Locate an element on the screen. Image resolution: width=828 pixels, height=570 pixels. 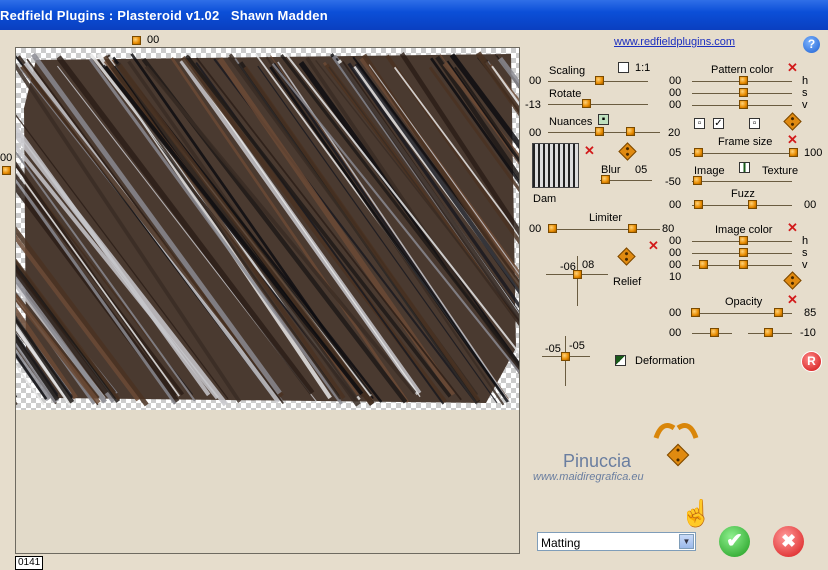
relief-label: Relief is located at coordinates (627, 282).